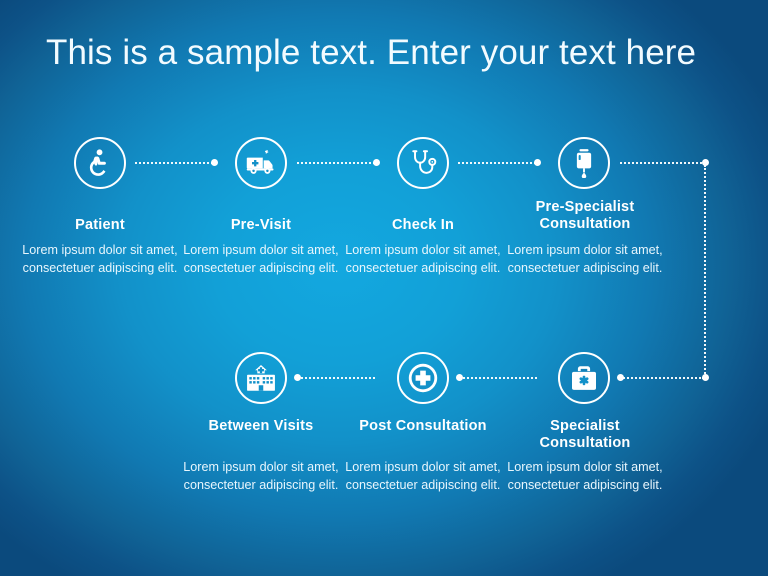  What do you see at coordinates (174, 164) in the screenshot?
I see `connector-patient-to-previsit` at bounding box center [174, 164].